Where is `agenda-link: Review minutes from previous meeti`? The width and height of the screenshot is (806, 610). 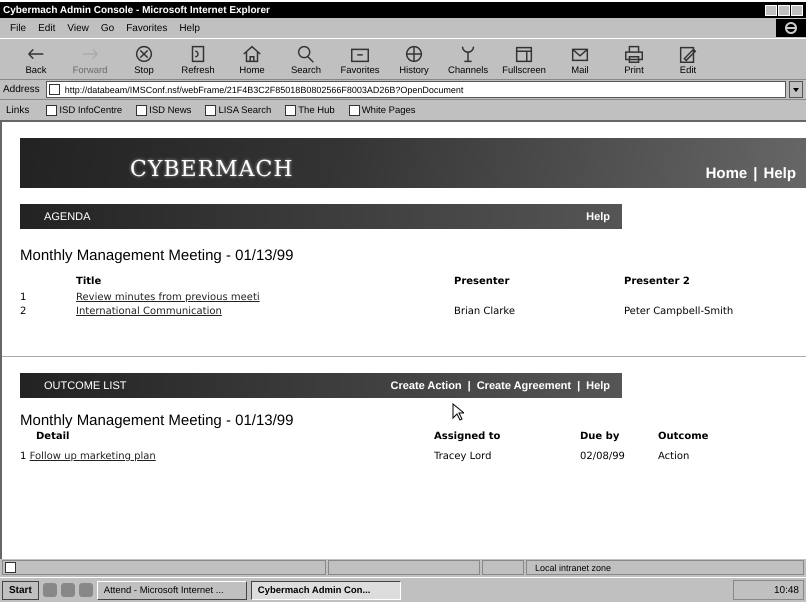 agenda-link: Review minutes from previous meeti is located at coordinates (168, 297).